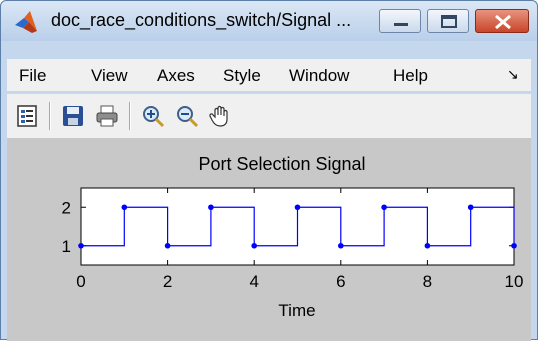  I want to click on x-tick-label: 0, so click(80, 281).